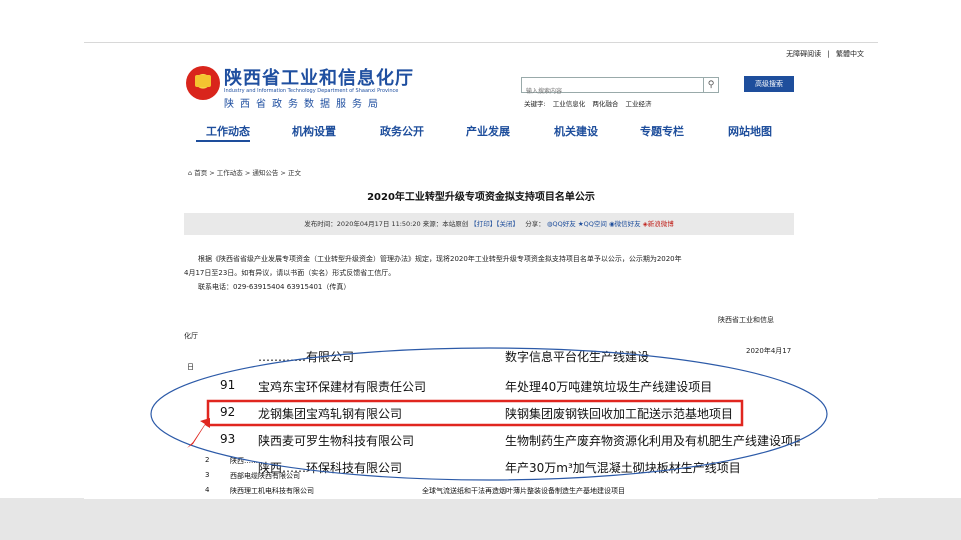 The height and width of the screenshot is (540, 961). What do you see at coordinates (475, 413) in the screenshot?
I see `highlight-rectangle` at bounding box center [475, 413].